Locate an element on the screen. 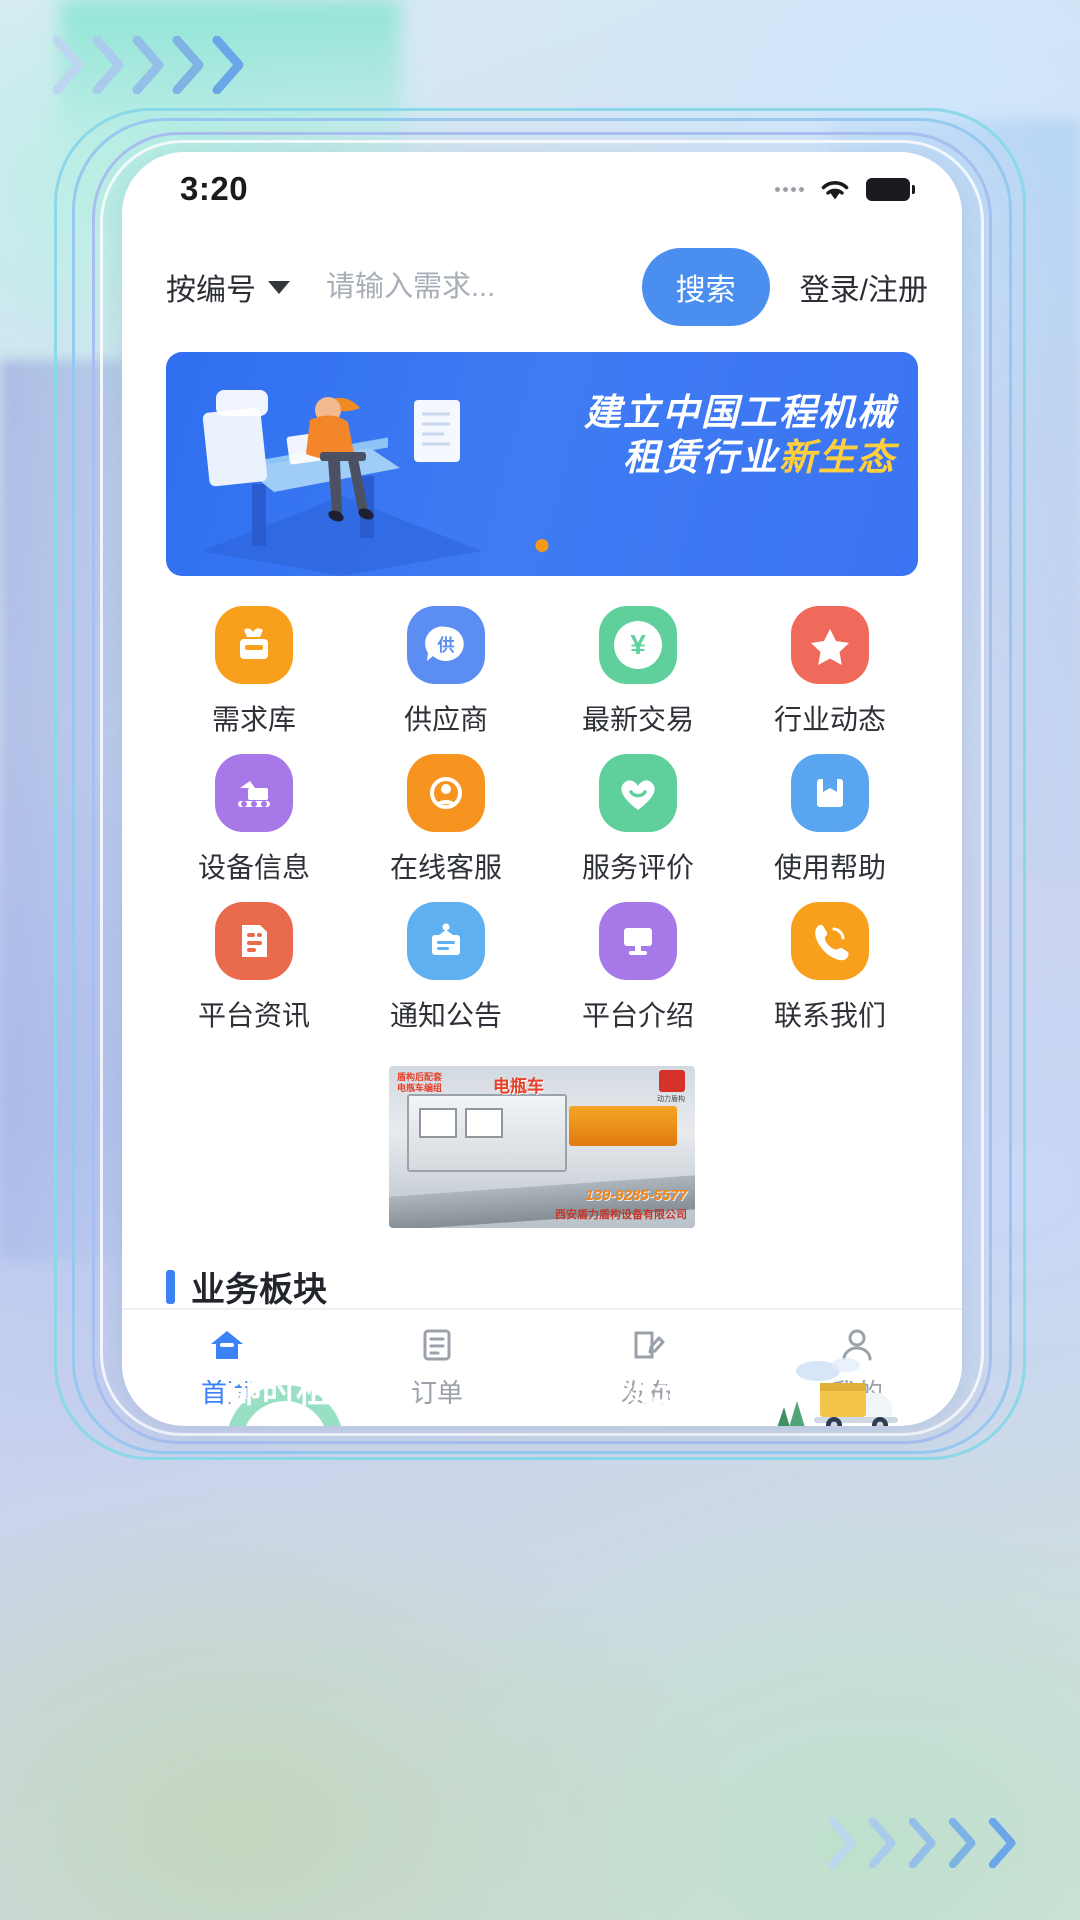 Image resolution: width=1080 pixels, height=1920 pixels. ad-machine-illustration is located at coordinates (487, 1133).